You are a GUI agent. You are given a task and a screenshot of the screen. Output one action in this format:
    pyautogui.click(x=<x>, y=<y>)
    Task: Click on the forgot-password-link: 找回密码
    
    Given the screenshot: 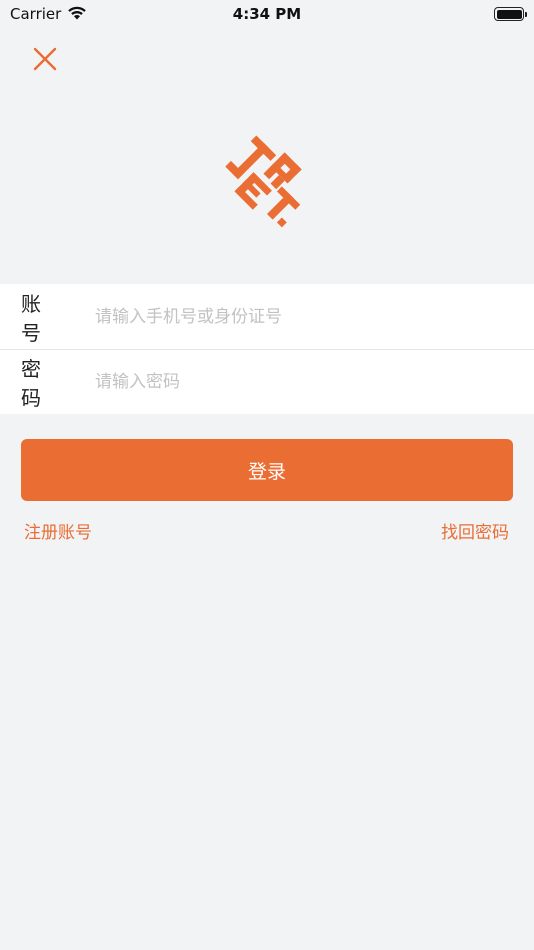 What is the action you would take?
    pyautogui.click(x=475, y=530)
    